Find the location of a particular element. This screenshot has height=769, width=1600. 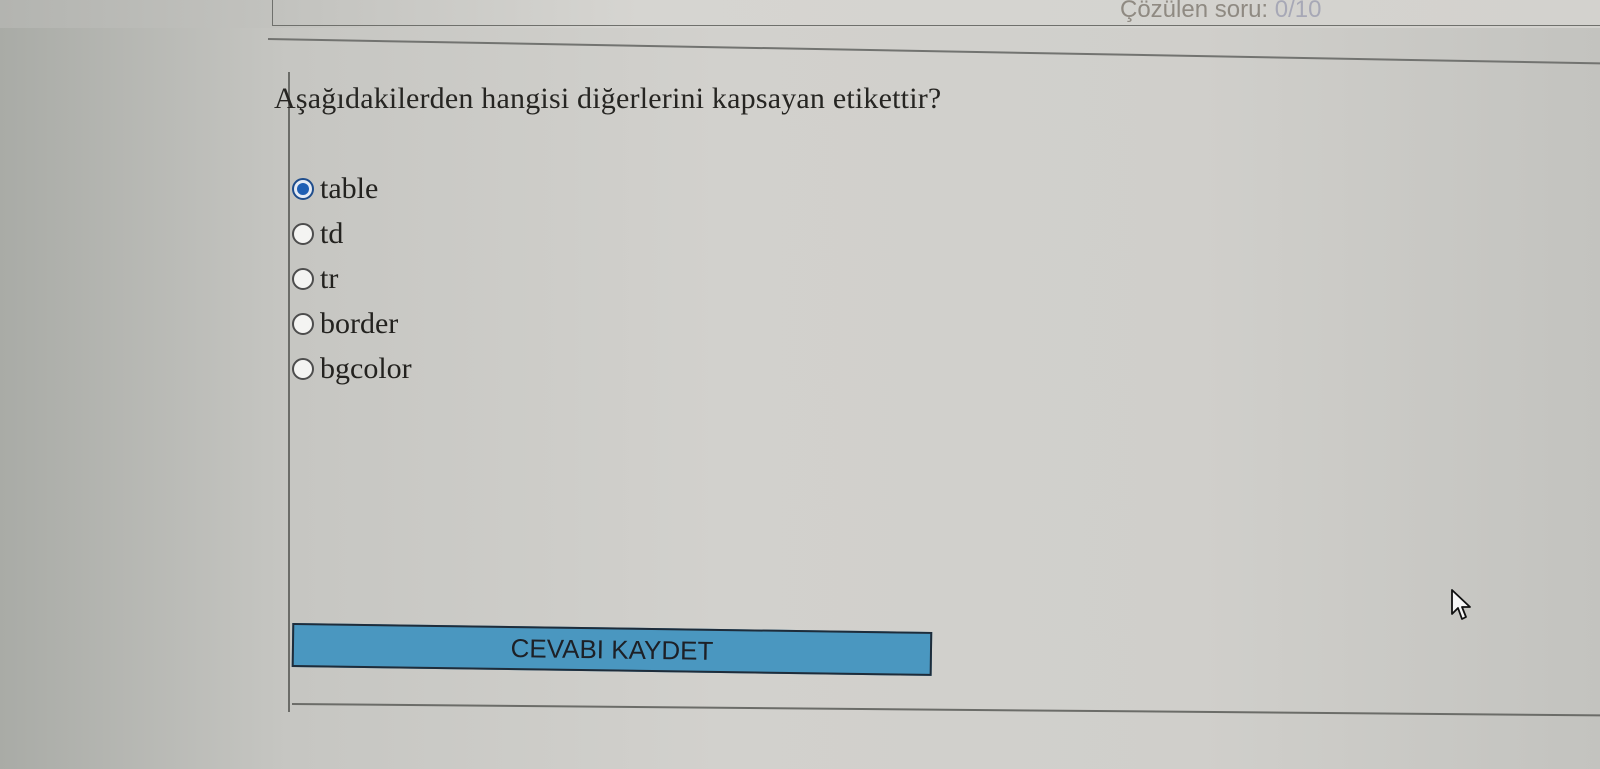

radio-button-tr is located at coordinates (303, 278).